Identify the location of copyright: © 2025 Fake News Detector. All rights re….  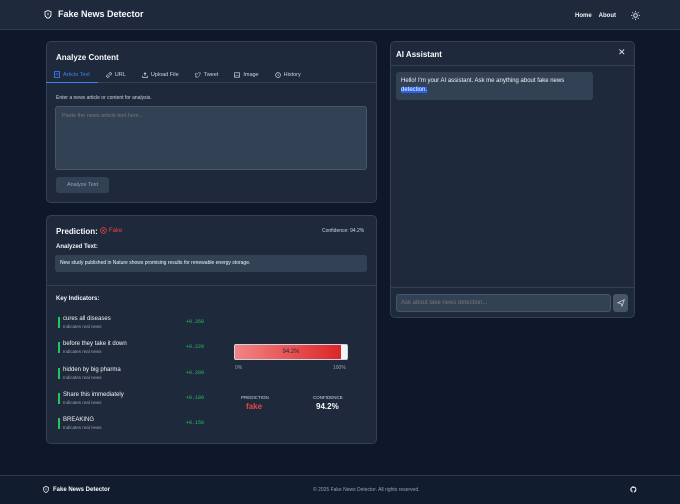
(366, 490).